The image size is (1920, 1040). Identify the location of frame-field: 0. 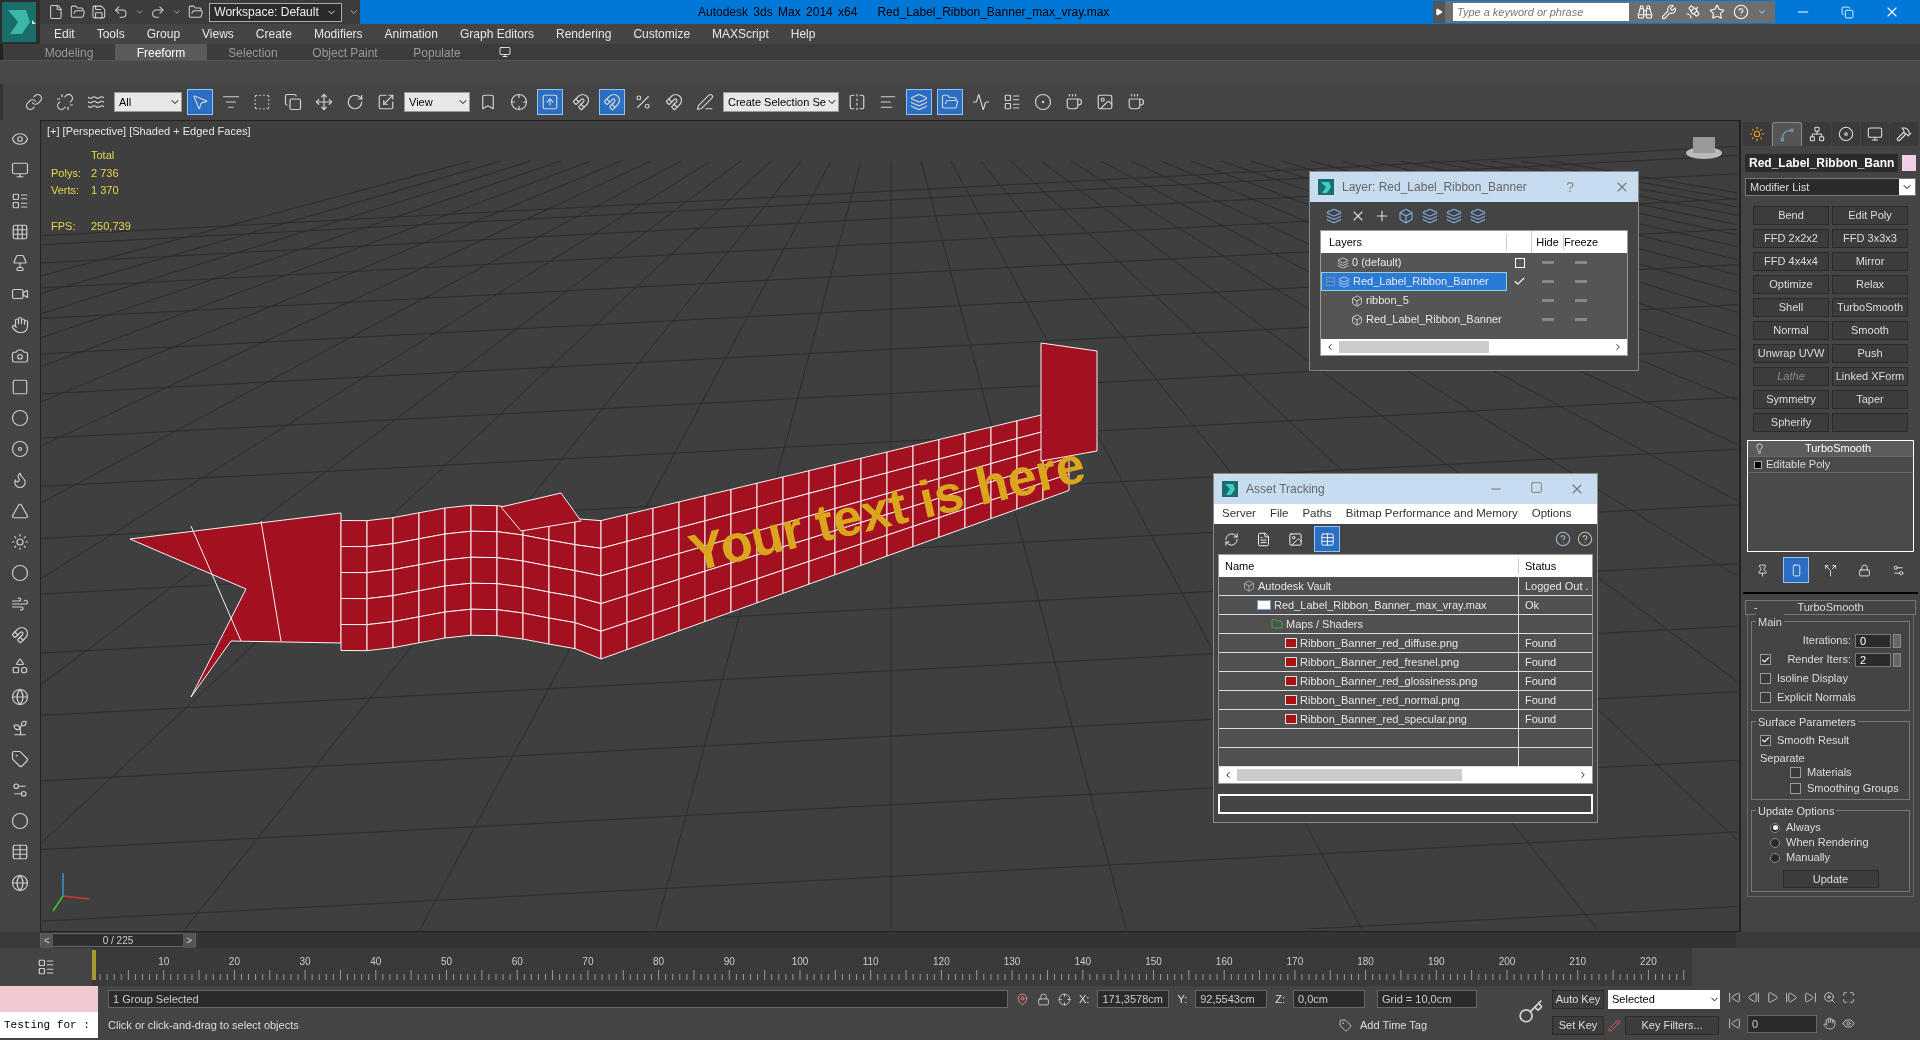
(1782, 1023).